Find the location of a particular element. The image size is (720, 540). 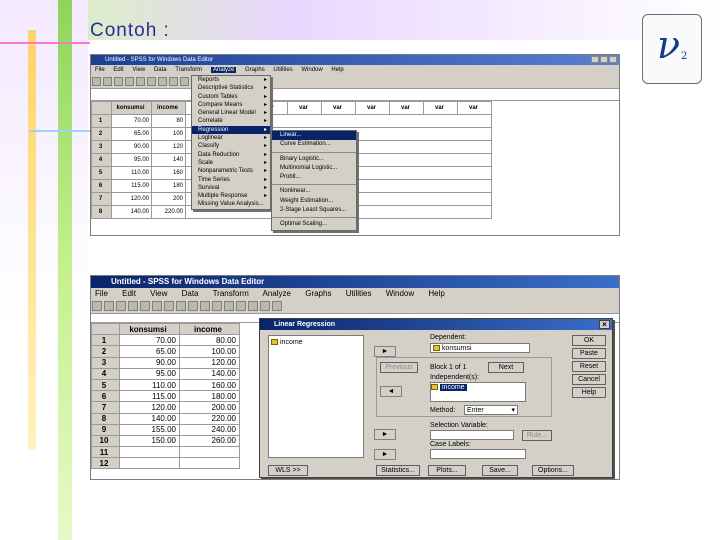

value-labels-icon is located at coordinates (277, 306).